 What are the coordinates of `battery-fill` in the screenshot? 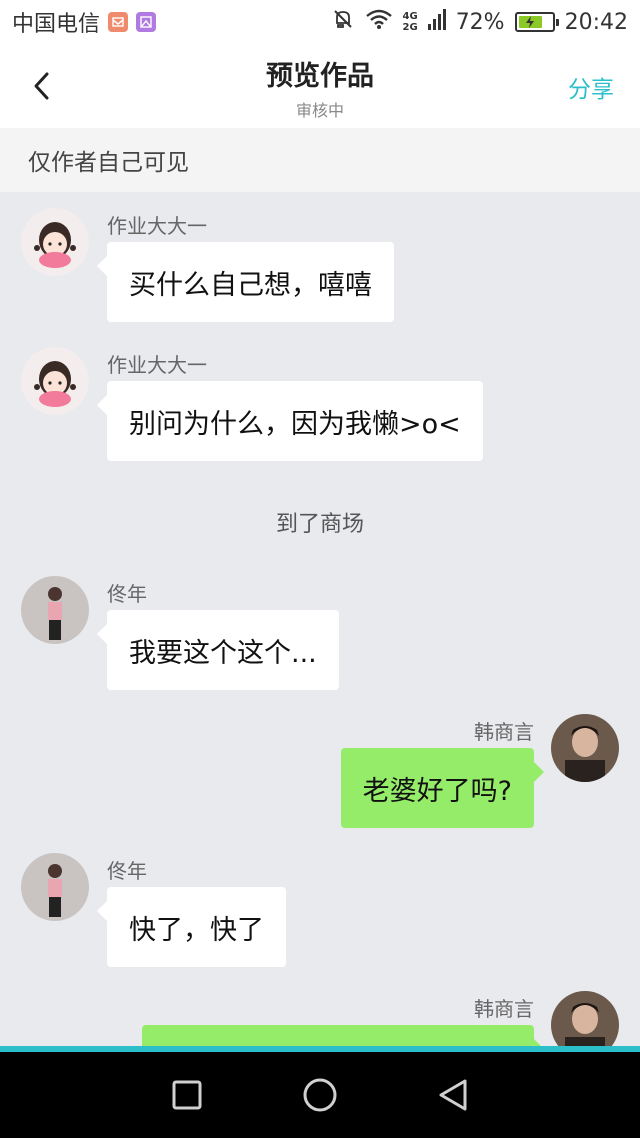 It's located at (530, 22).